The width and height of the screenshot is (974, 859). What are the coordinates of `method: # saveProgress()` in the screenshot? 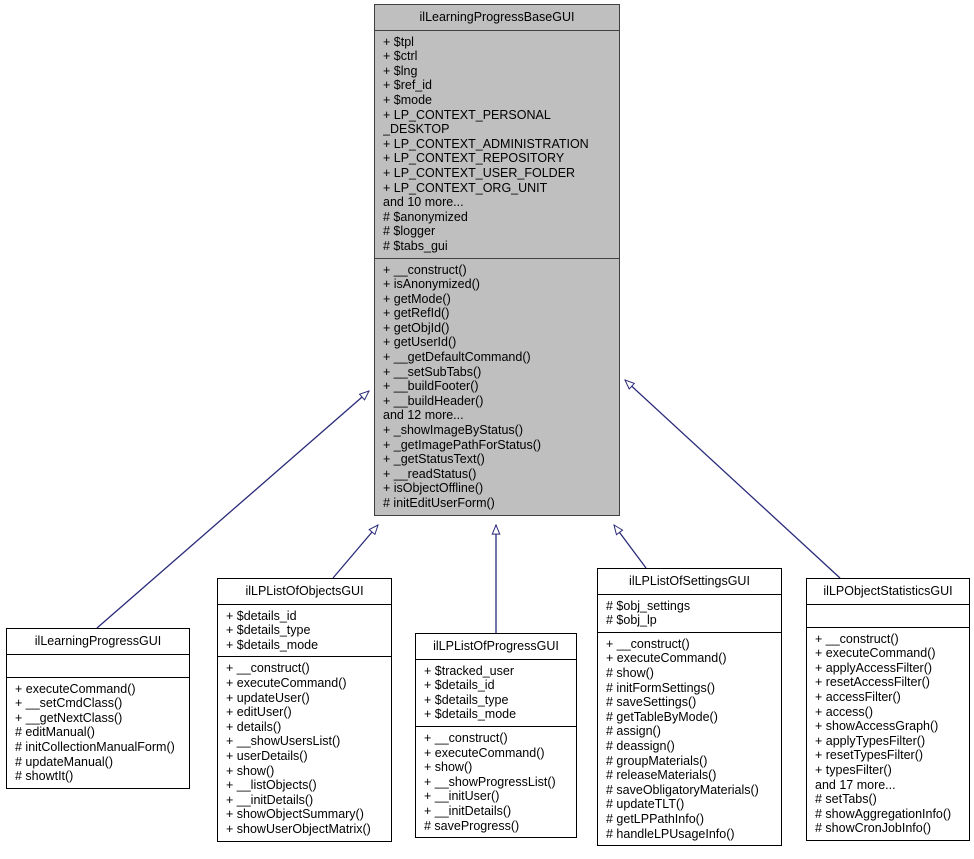 It's located at (472, 825).